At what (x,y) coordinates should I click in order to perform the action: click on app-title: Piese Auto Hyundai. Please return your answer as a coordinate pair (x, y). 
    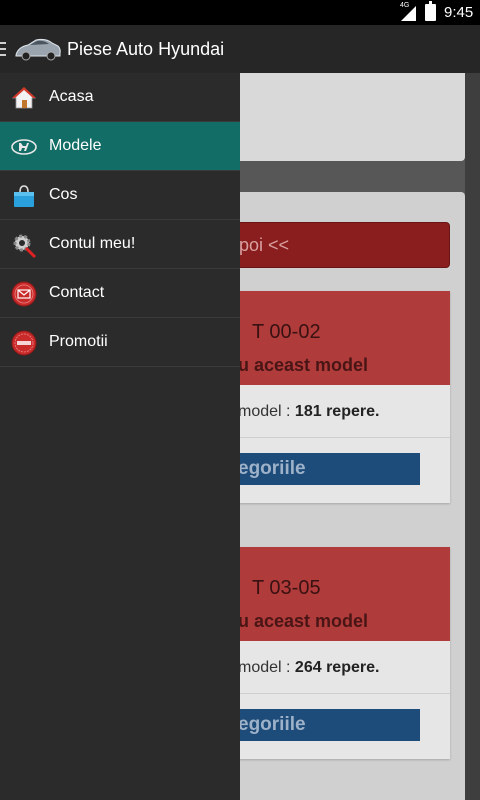
    Looking at the image, I should click on (146, 49).